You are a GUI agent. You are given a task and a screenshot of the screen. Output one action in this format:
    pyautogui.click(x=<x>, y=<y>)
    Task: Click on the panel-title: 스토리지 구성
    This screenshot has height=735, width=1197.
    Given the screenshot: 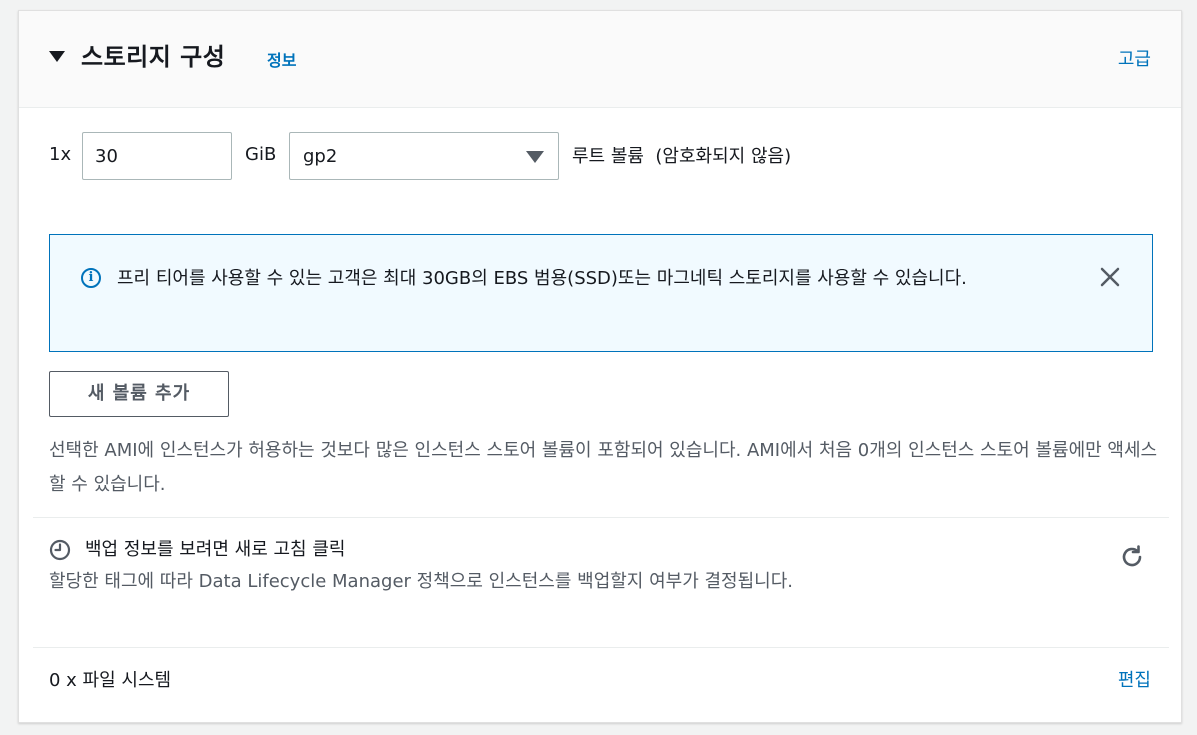 What is the action you would take?
    pyautogui.click(x=153, y=57)
    